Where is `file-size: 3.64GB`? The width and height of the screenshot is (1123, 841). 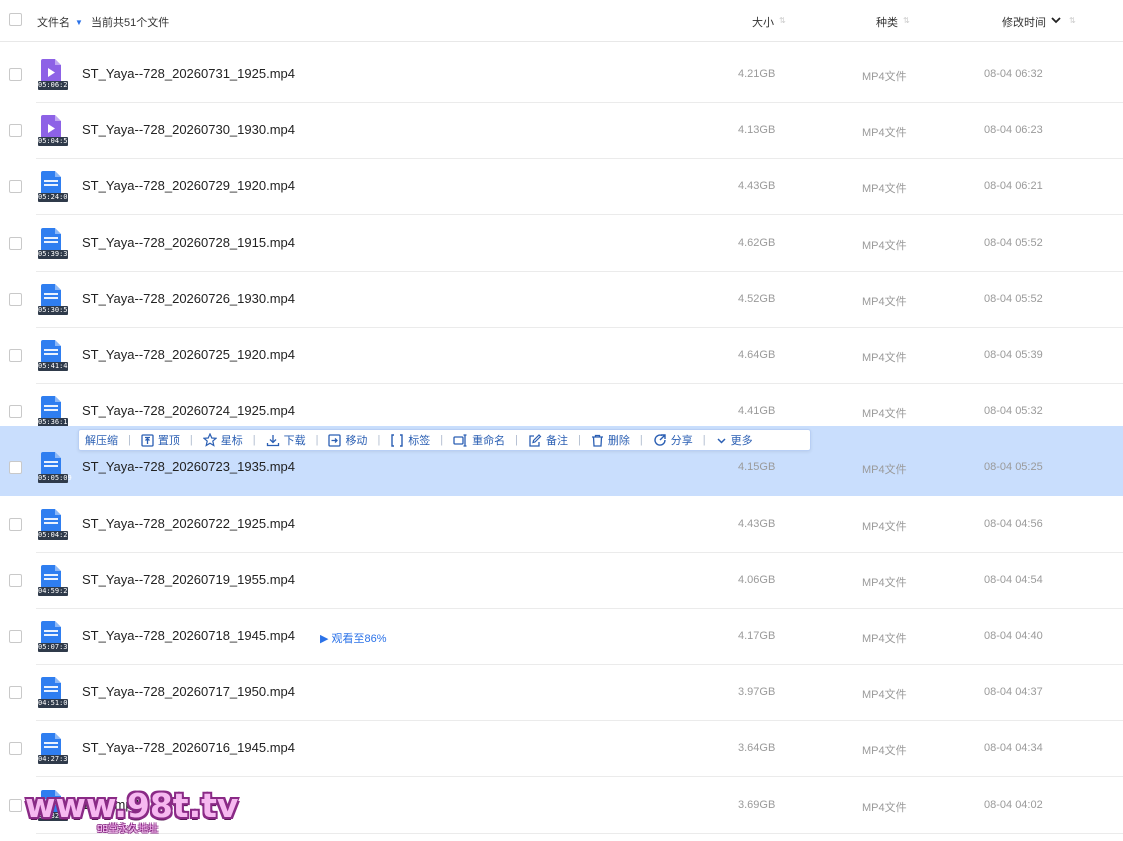
file-size: 3.64GB is located at coordinates (757, 748).